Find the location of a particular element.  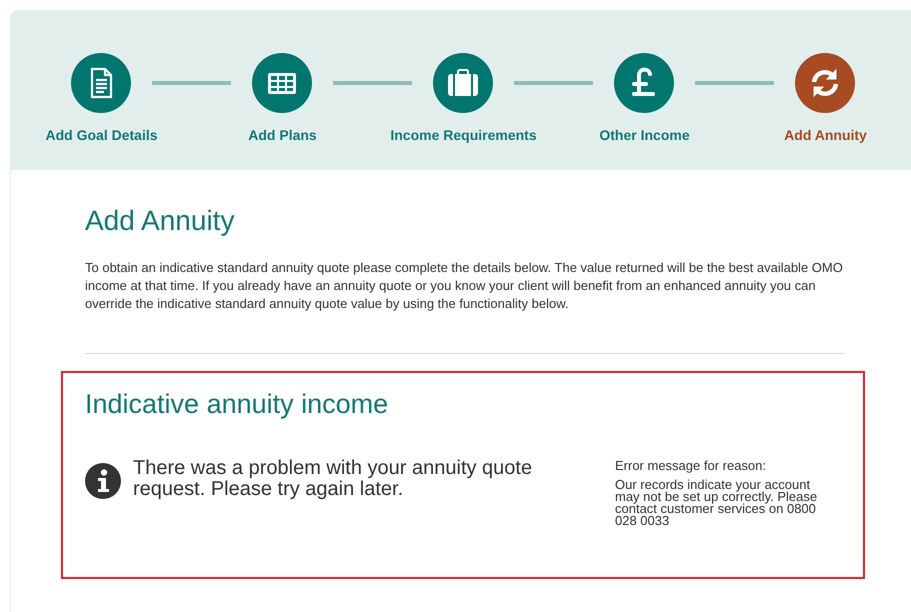

step-link: Income Requirements is located at coordinates (463, 135).